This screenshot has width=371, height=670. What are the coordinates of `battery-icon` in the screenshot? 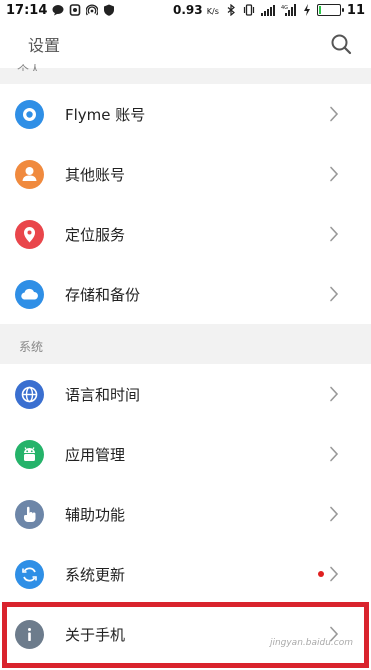 It's located at (330, 10).